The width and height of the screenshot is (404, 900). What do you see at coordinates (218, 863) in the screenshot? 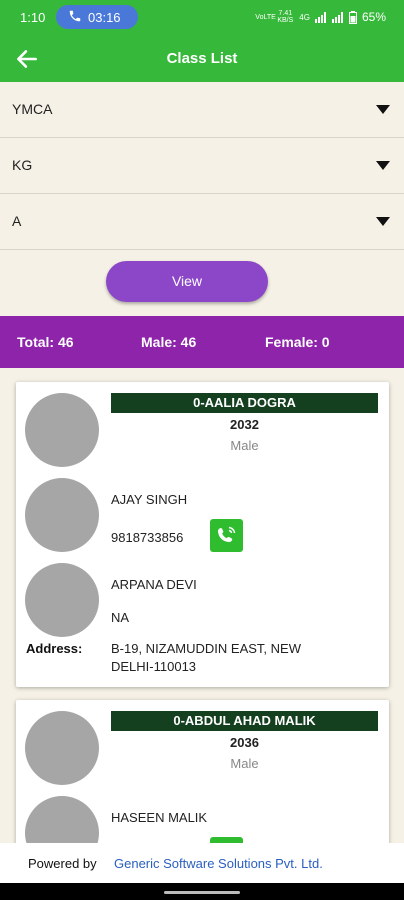
I see `company-link: Generic Software Solutions Pvt. Ltd.` at bounding box center [218, 863].